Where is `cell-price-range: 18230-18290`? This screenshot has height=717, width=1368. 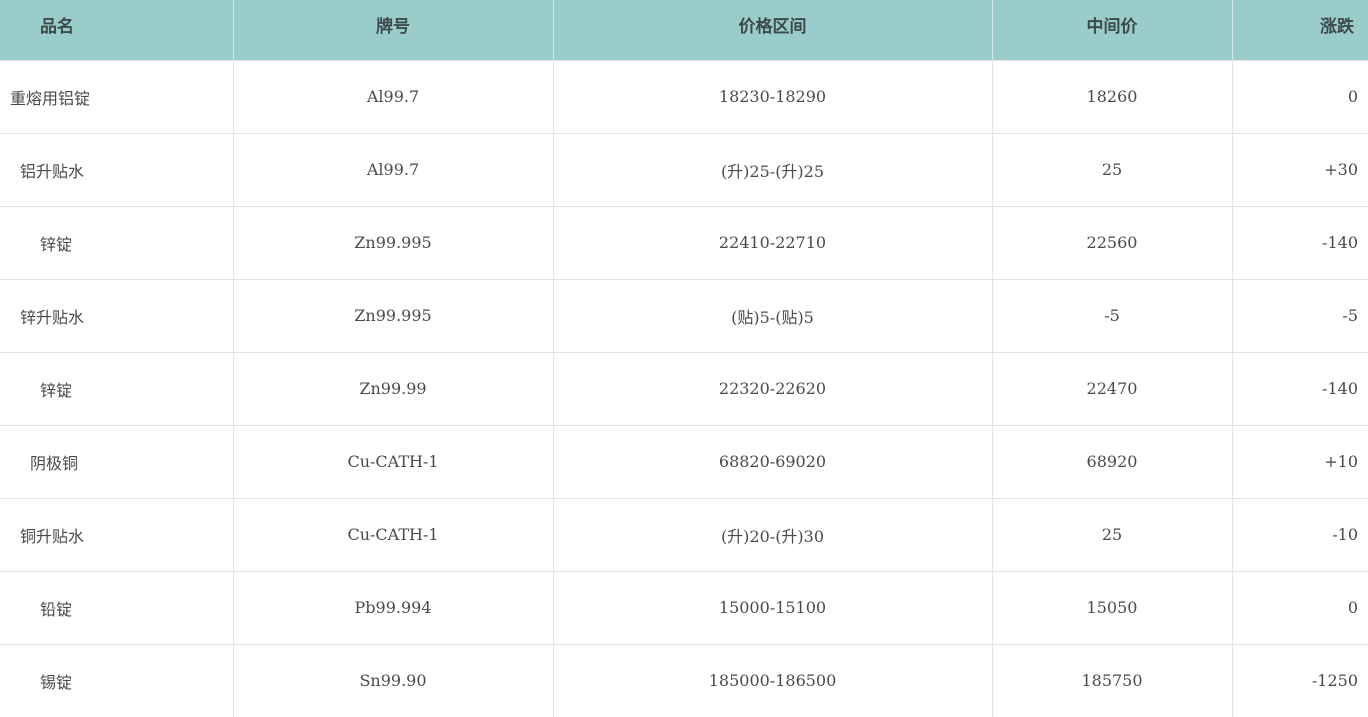
cell-price-range: 18230-18290 is located at coordinates (772, 96).